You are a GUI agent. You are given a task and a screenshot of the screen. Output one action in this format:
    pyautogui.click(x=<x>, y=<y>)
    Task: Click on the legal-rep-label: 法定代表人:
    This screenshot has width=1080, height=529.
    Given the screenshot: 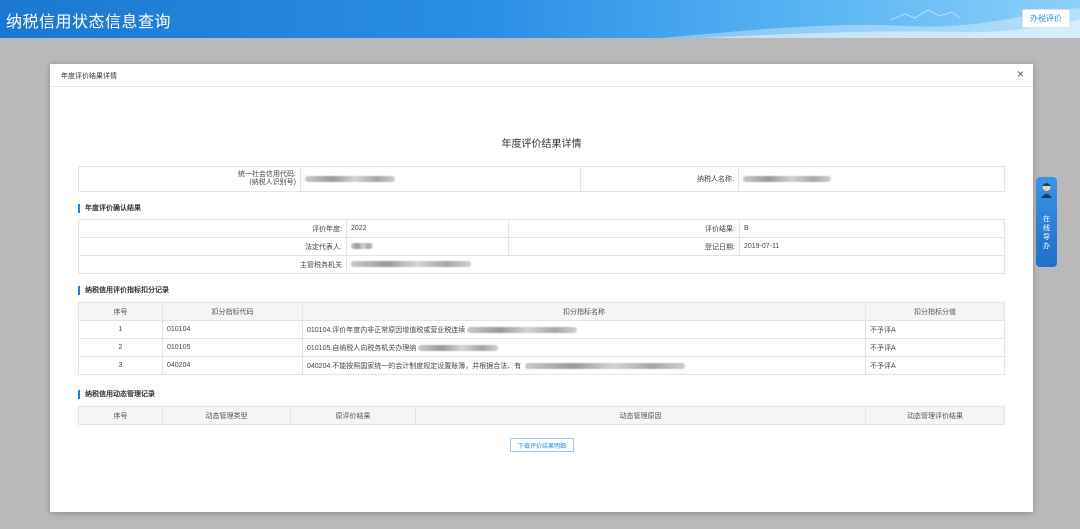 What is the action you would take?
    pyautogui.click(x=212, y=246)
    